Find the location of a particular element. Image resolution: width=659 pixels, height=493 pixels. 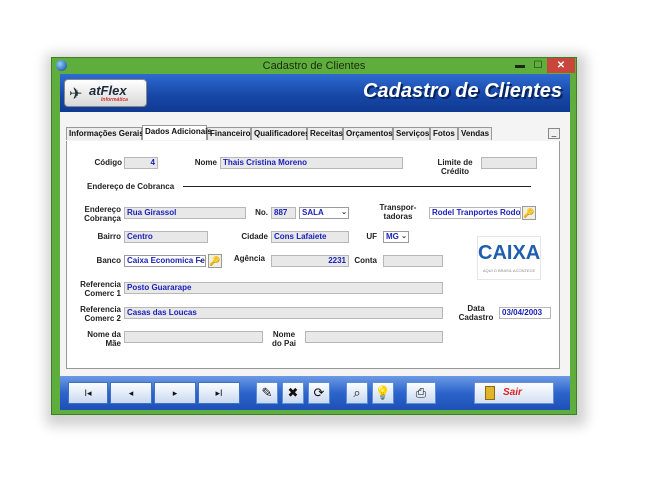

exit-button: Sair is located at coordinates (514, 393).